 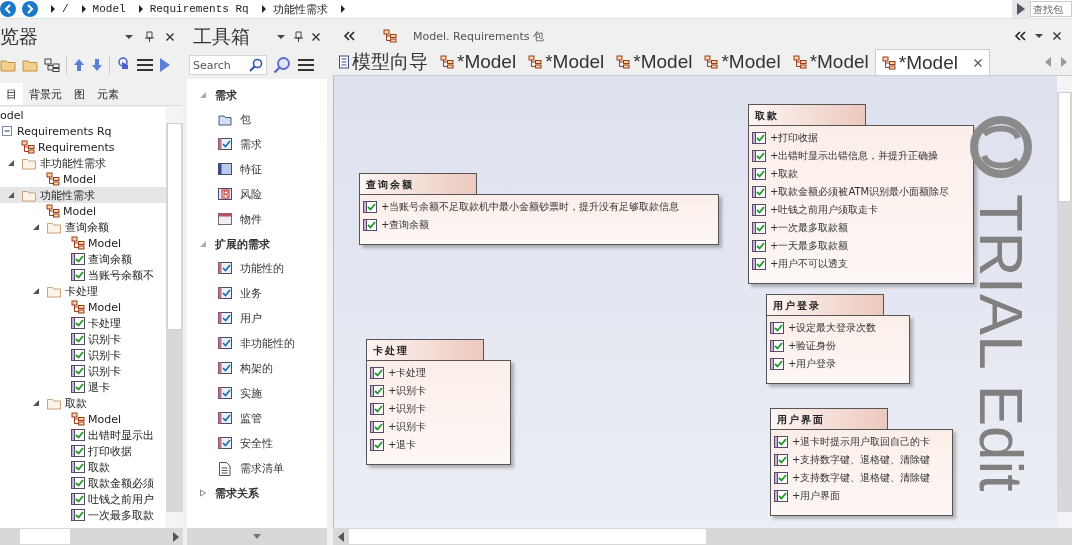 I want to click on toolbox-item: 特征, so click(x=257, y=169).